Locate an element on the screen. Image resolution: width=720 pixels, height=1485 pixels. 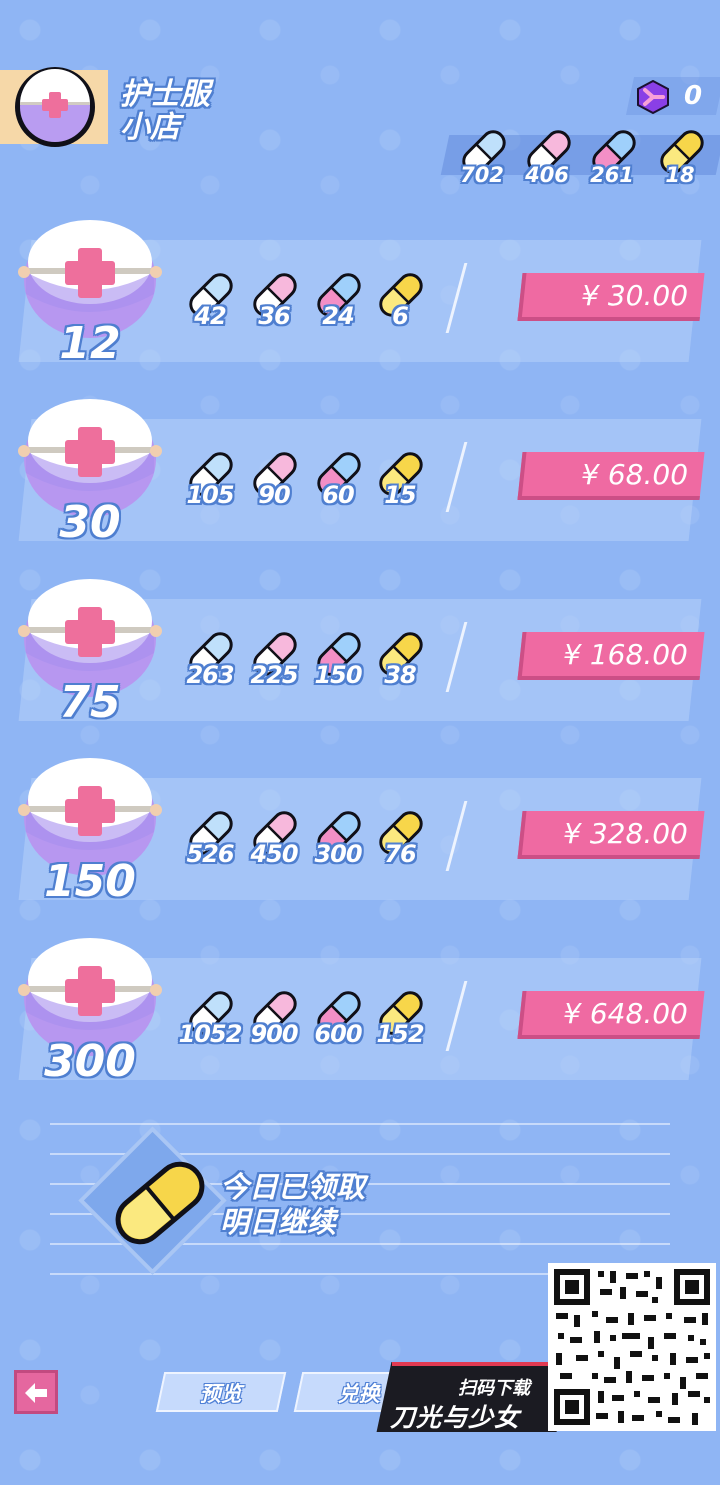
pill-pink: 450 is located at coordinates (274, 843).